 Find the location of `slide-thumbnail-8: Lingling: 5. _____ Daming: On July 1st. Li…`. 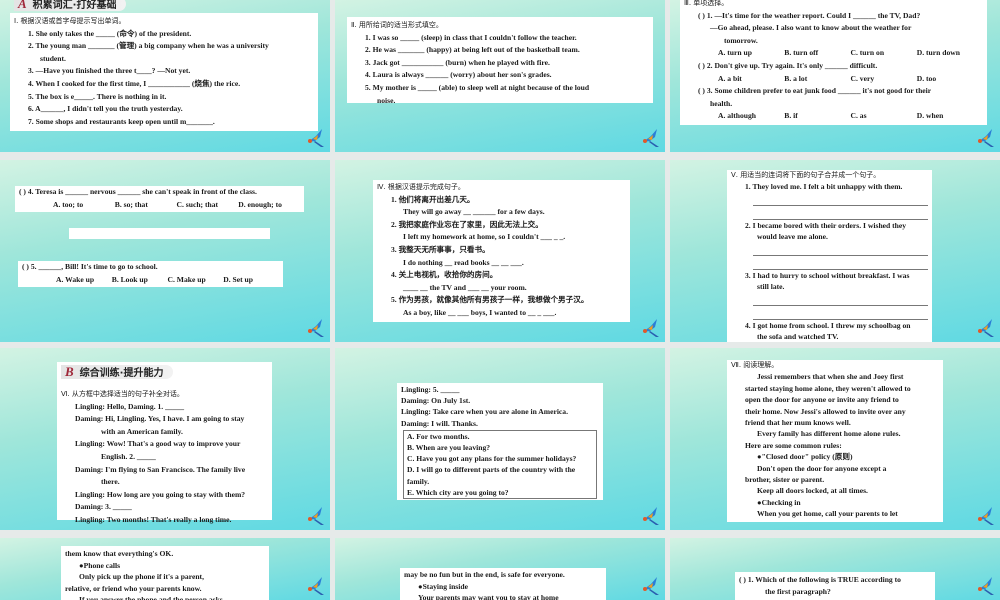

slide-thumbnail-8: Lingling: 5. _____ Daming: On July 1st. Li… is located at coordinates (500, 439).